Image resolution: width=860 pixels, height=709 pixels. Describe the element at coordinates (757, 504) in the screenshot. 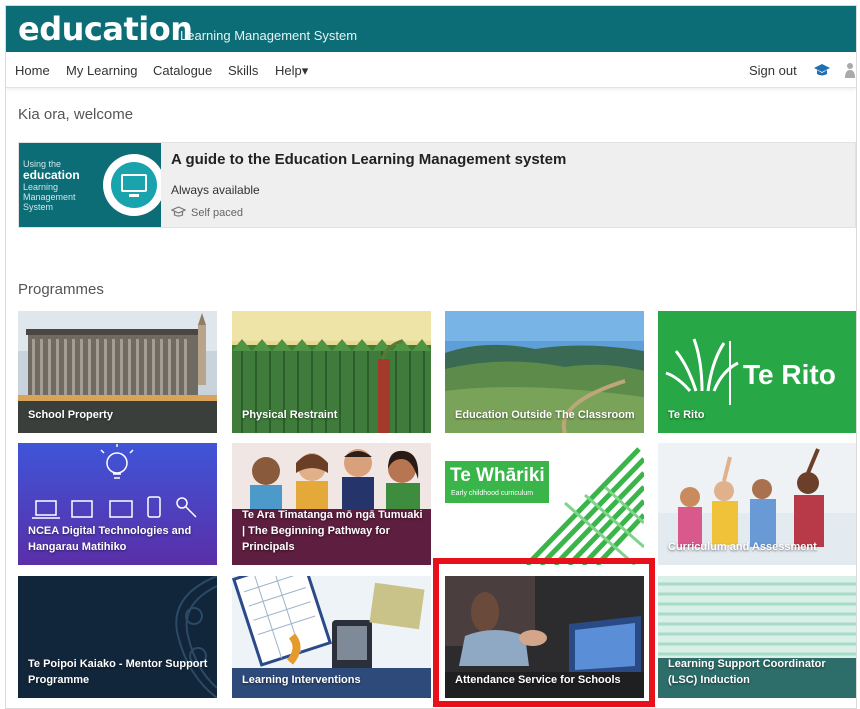

I see `programme-tile-curriculum-assessment: Curriculum and Assessment` at that location.